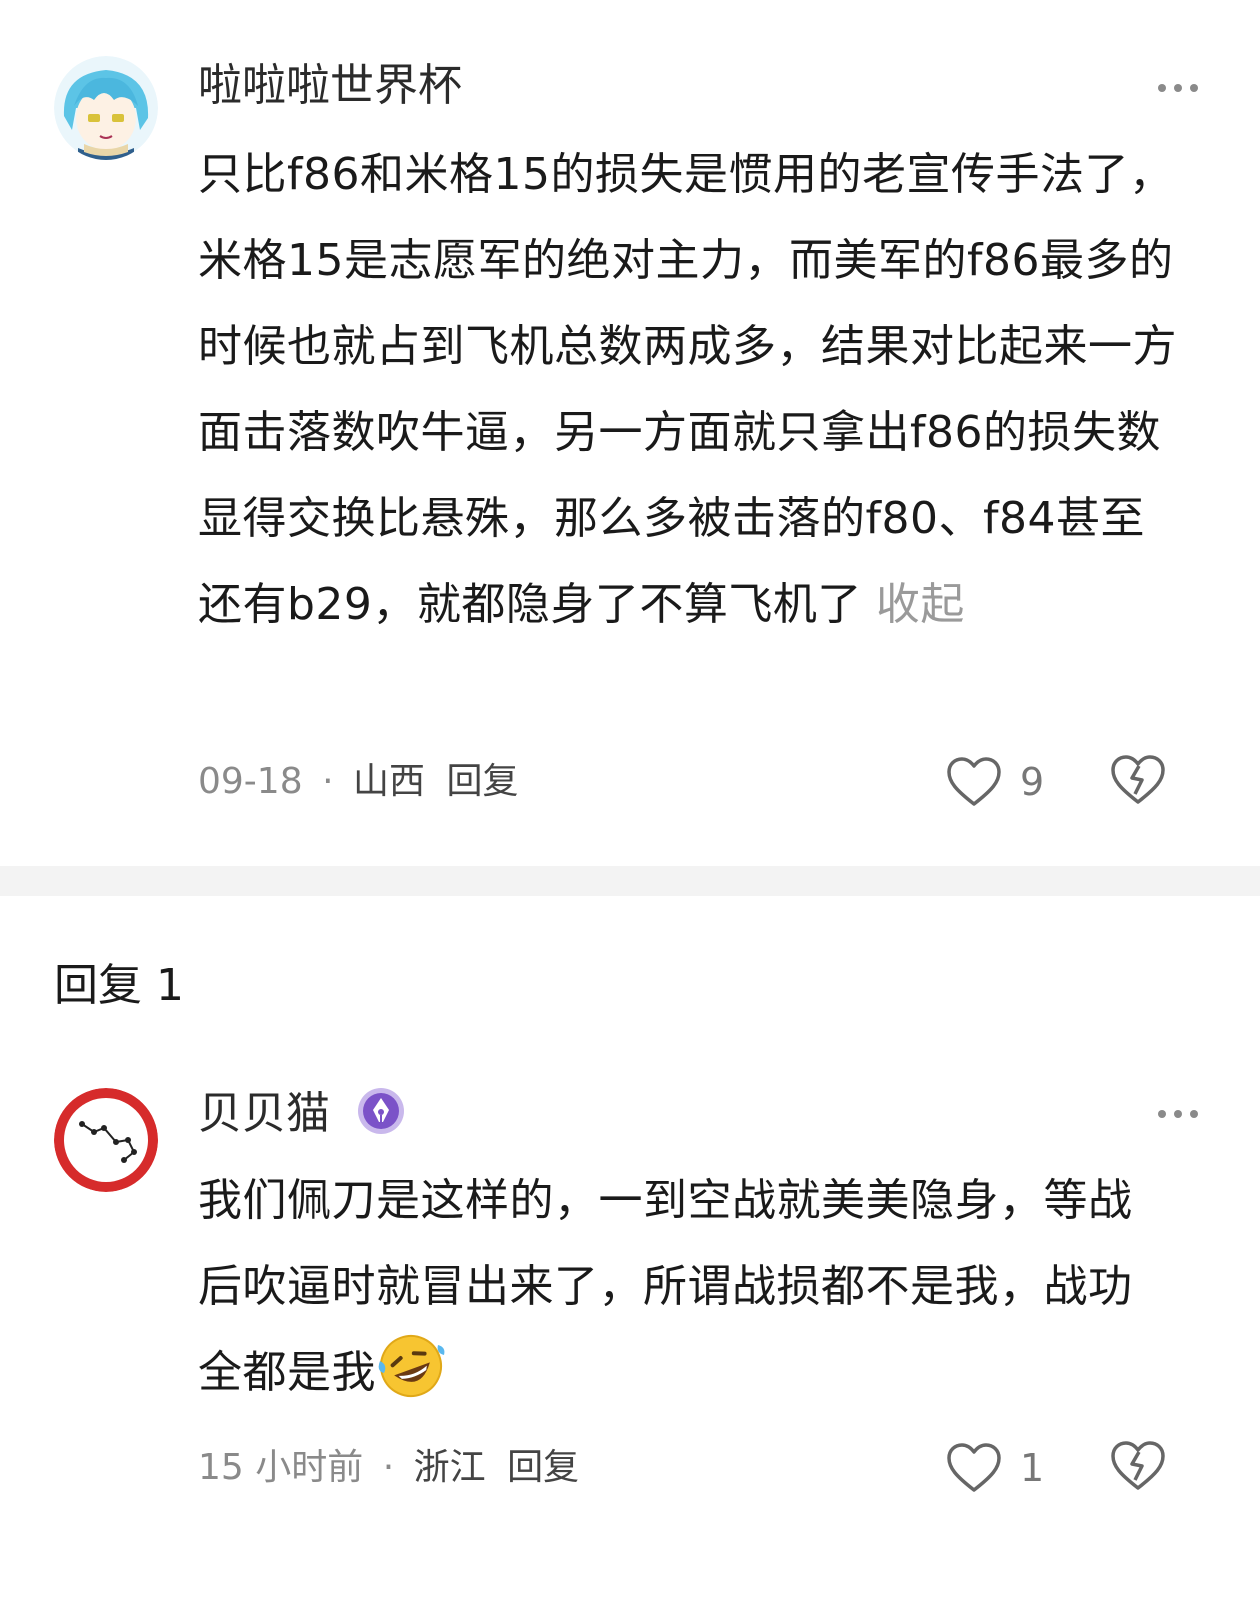 The image size is (1260, 1602). What do you see at coordinates (281, 1467) in the screenshot?
I see `comment-time: 15 小时前` at bounding box center [281, 1467].